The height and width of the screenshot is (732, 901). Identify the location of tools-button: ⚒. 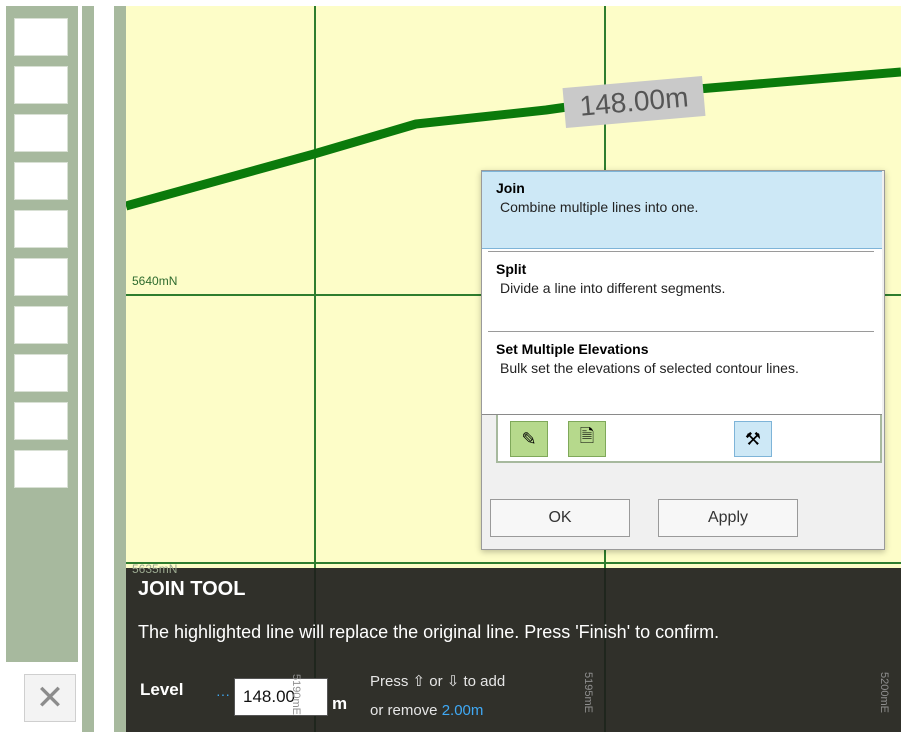
(753, 439).